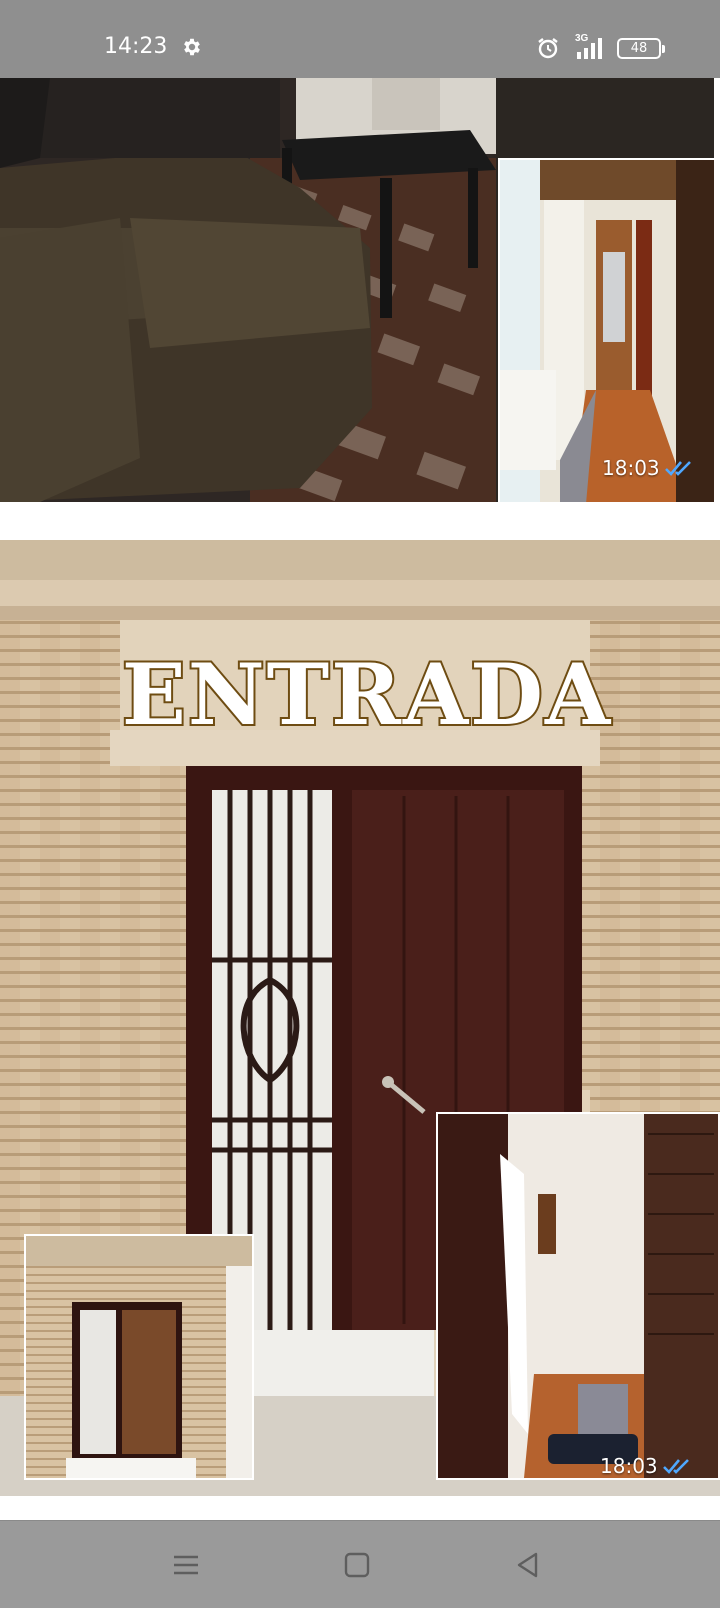 The width and height of the screenshot is (720, 1608). I want to click on photo-entrance-small, so click(139, 1357).